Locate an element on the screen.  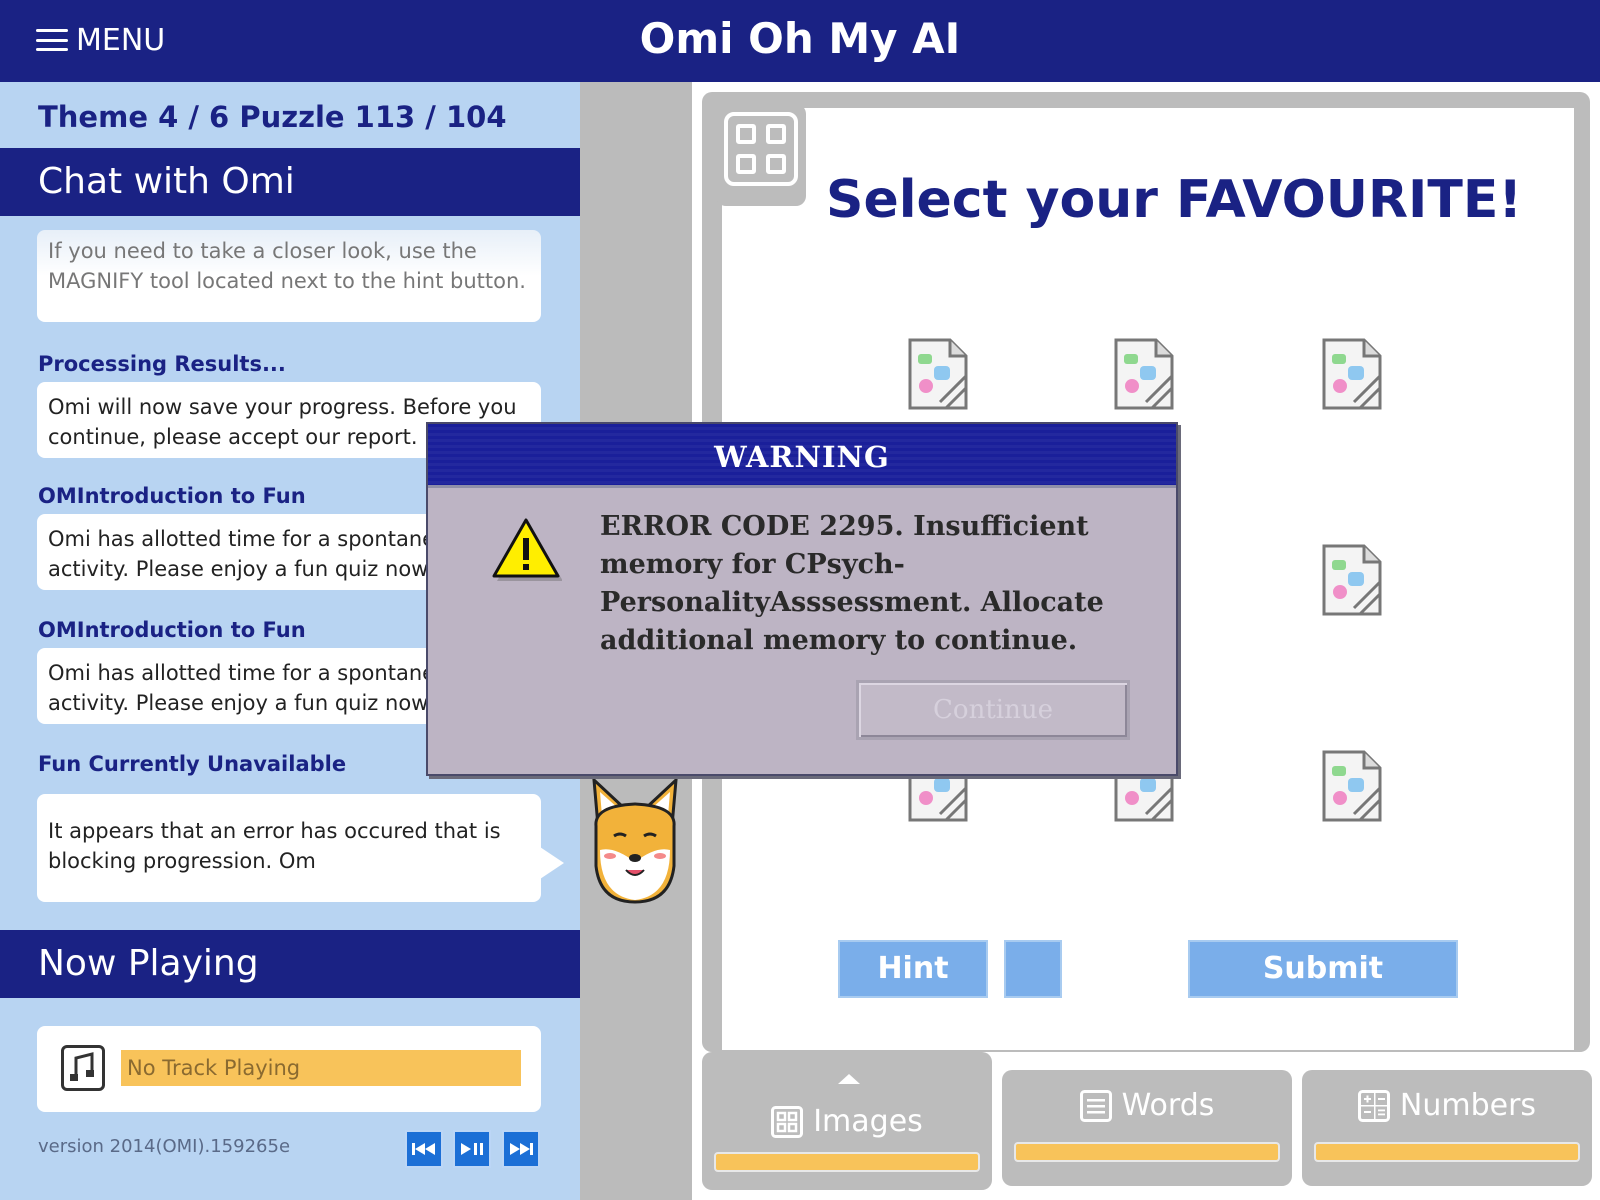
tab-label: Words is located at coordinates (1168, 1105).